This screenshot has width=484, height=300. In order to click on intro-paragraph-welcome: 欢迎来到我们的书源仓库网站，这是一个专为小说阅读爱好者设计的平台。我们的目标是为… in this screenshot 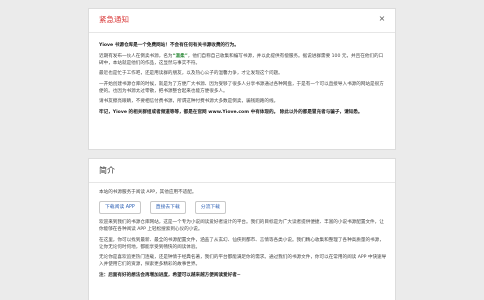, I will do `click(241, 226)`.